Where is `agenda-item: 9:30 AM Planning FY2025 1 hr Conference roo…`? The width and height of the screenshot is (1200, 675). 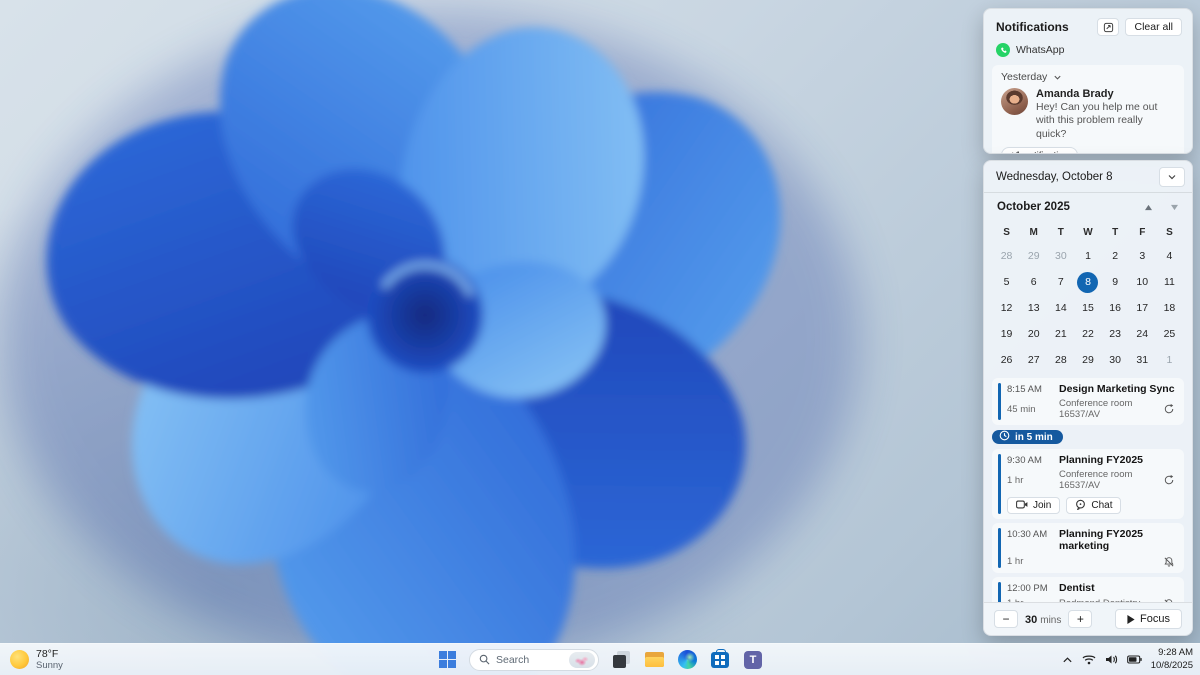 agenda-item: 9:30 AM Planning FY2025 1 hr Conference roo… is located at coordinates (1088, 484).